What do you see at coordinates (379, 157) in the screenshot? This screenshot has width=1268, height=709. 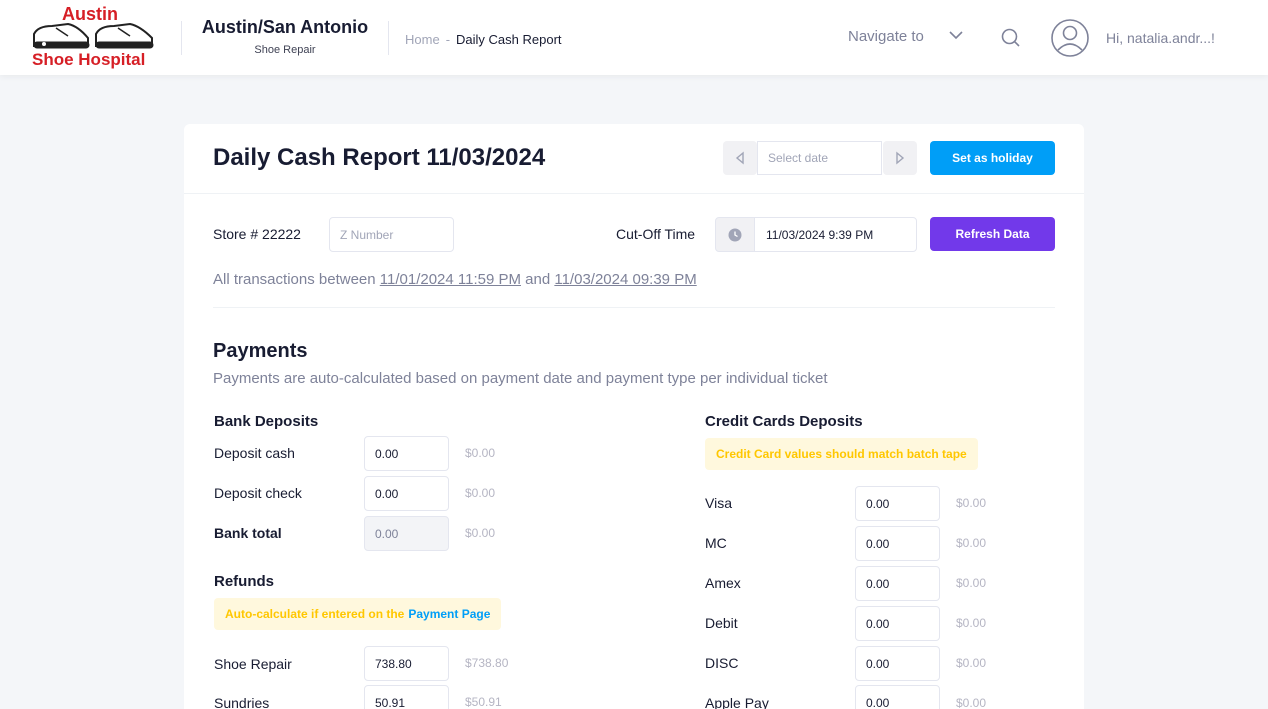 I see `page-title: Daily Cash Report 11/03/2024` at bounding box center [379, 157].